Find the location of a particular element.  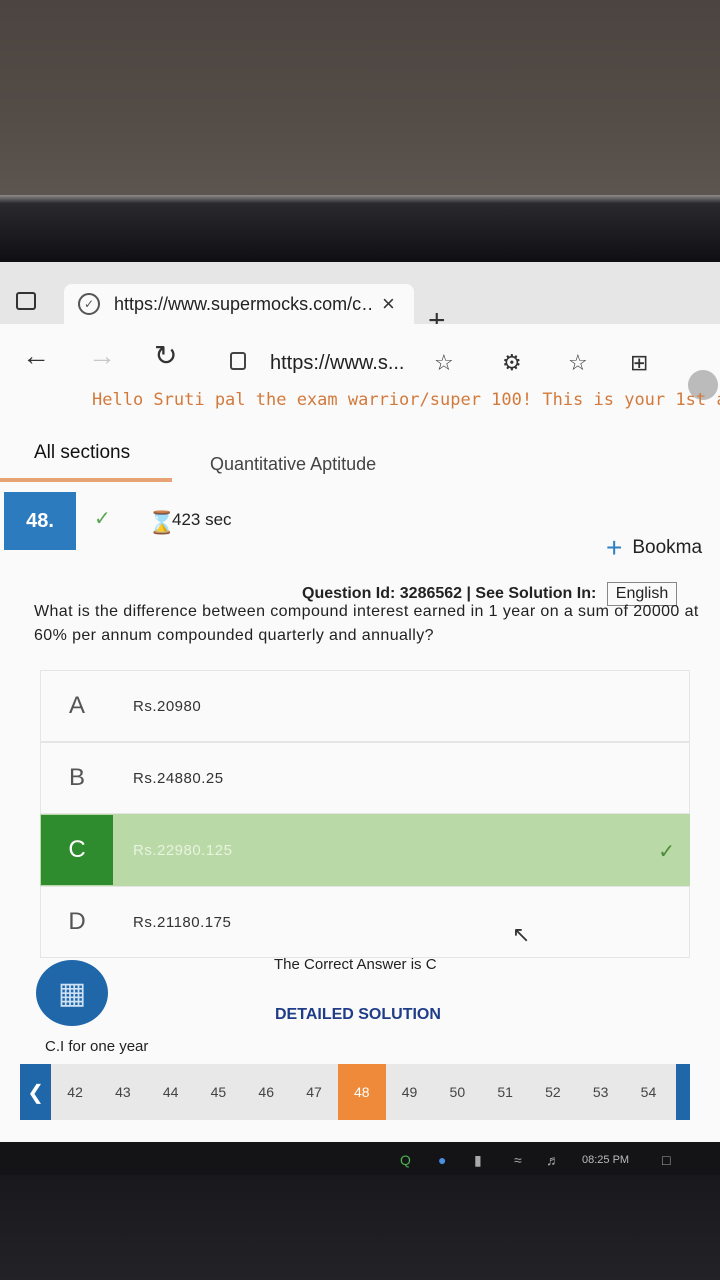

forward-icon: → is located at coordinates (102, 356).